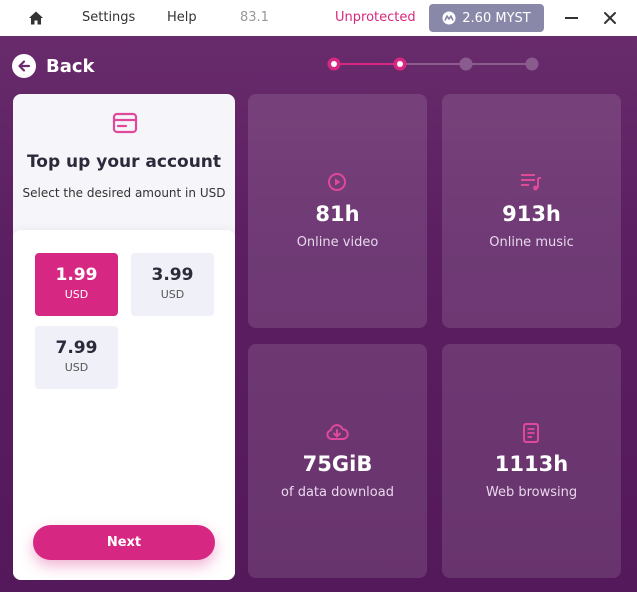 This screenshot has height=592, width=637. I want to click on stat-label: Web browsing, so click(531, 492).